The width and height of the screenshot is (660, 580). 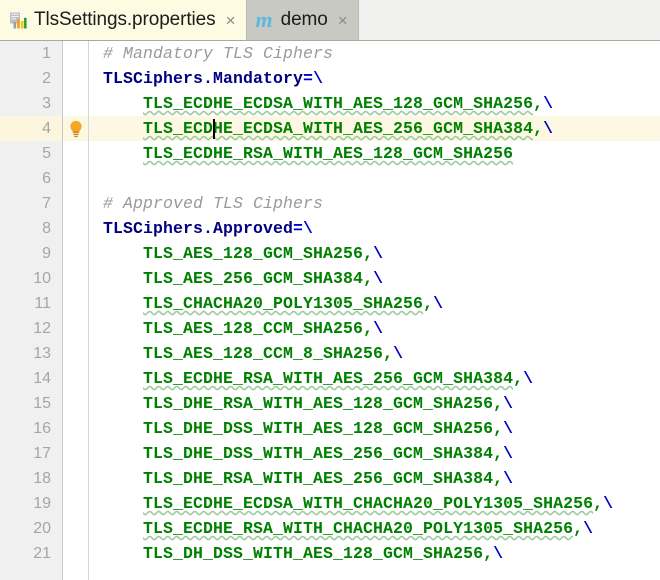 I want to click on line-number: 16, so click(x=42, y=428).